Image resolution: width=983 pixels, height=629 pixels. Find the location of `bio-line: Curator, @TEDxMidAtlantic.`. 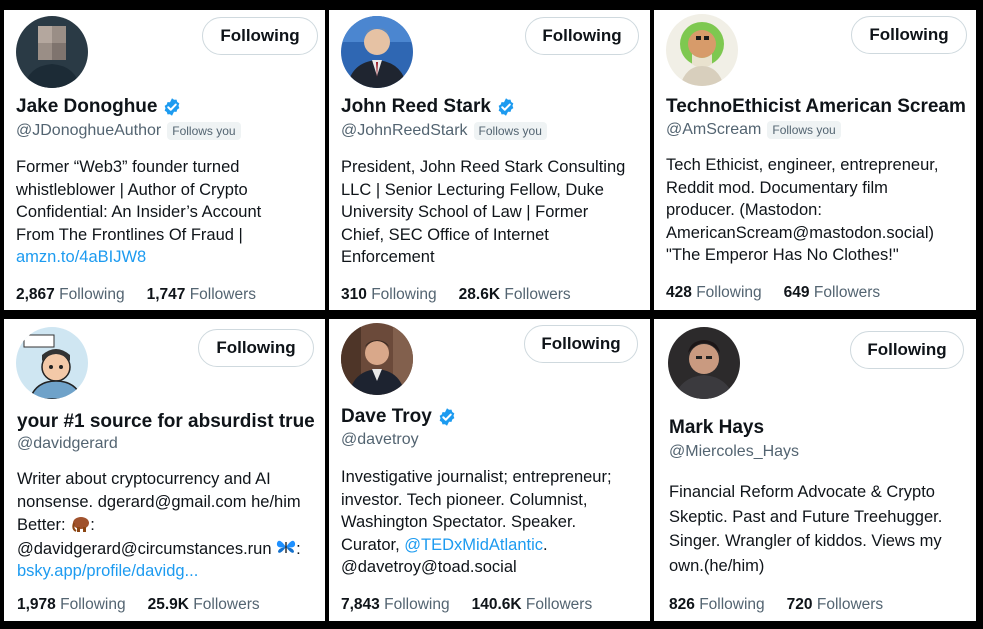

bio-line: Curator, @TEDxMidAtlantic. is located at coordinates (444, 544).